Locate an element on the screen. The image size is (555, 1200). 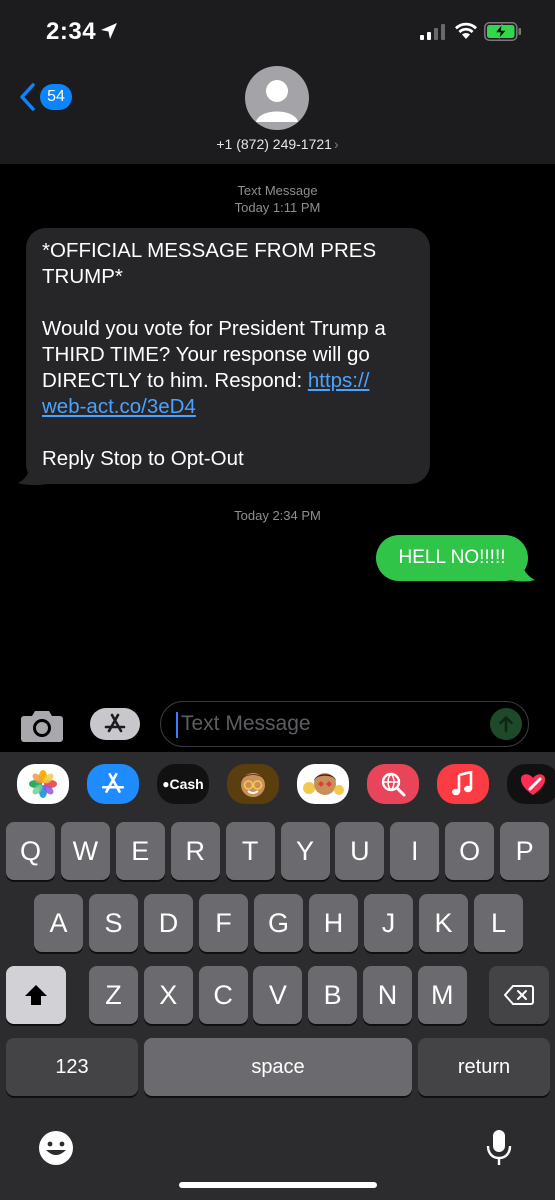
space-key: space is located at coordinates (278, 1067).